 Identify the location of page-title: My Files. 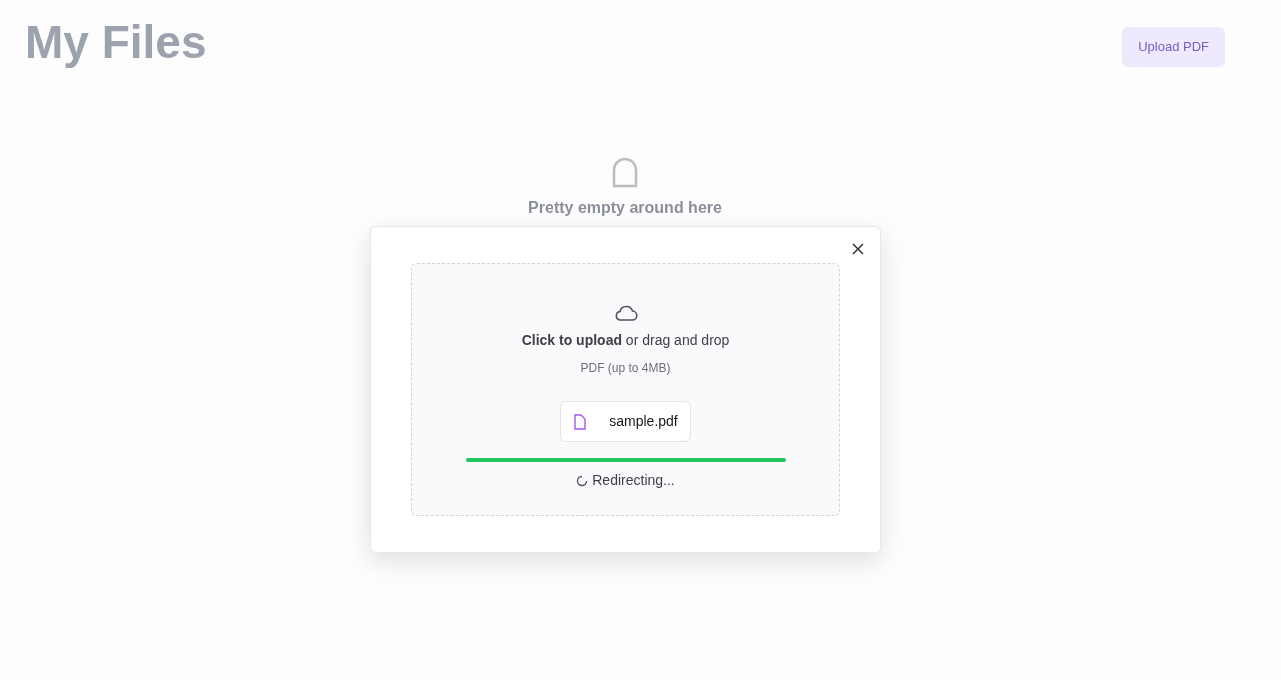
(116, 42).